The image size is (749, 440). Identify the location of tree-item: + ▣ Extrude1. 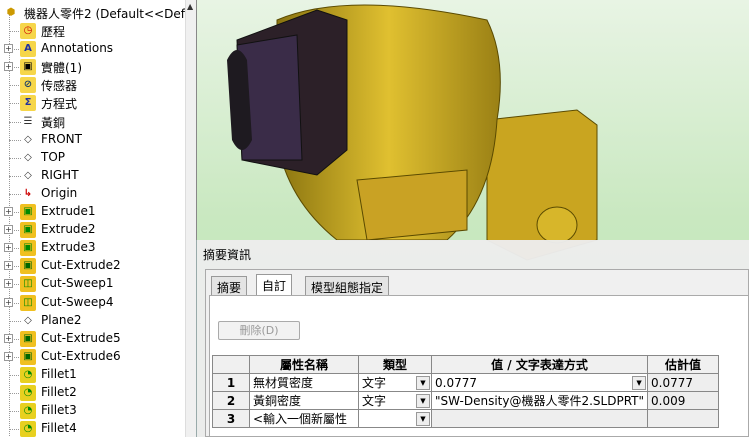
(92, 212).